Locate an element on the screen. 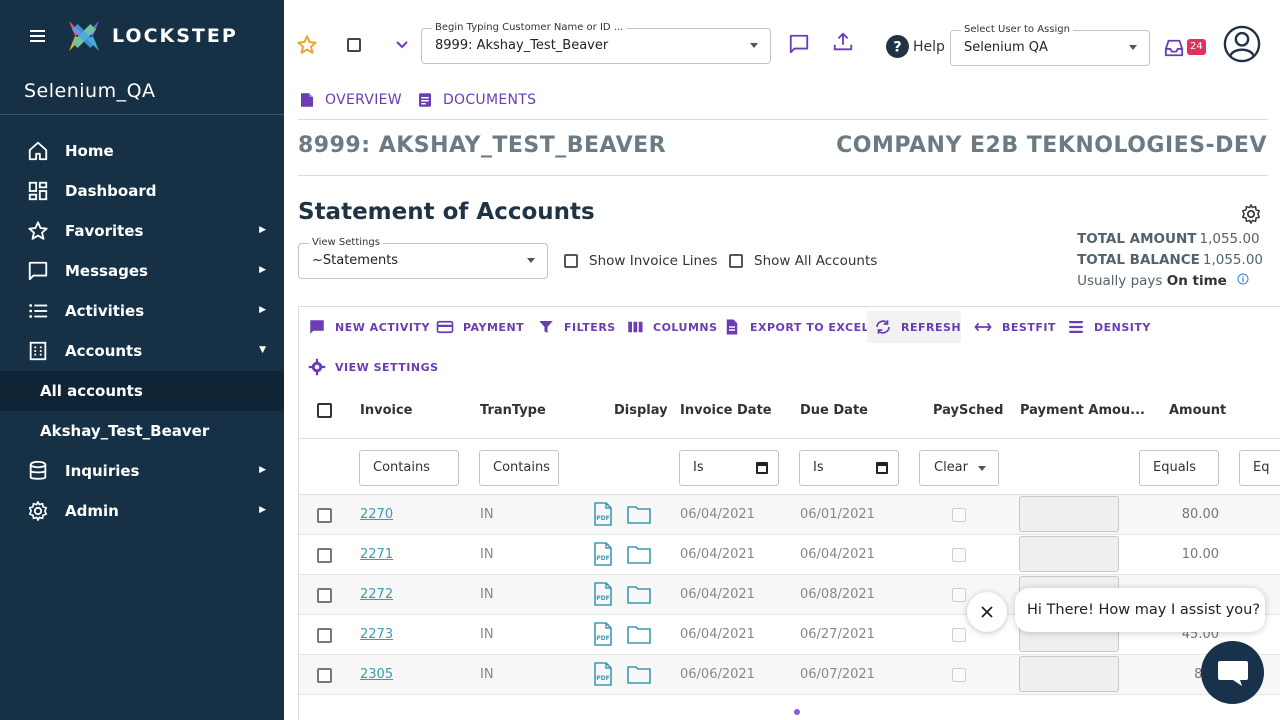 The image size is (1280, 720). new-activity-button: NEW ACTIVITY is located at coordinates (369, 327).